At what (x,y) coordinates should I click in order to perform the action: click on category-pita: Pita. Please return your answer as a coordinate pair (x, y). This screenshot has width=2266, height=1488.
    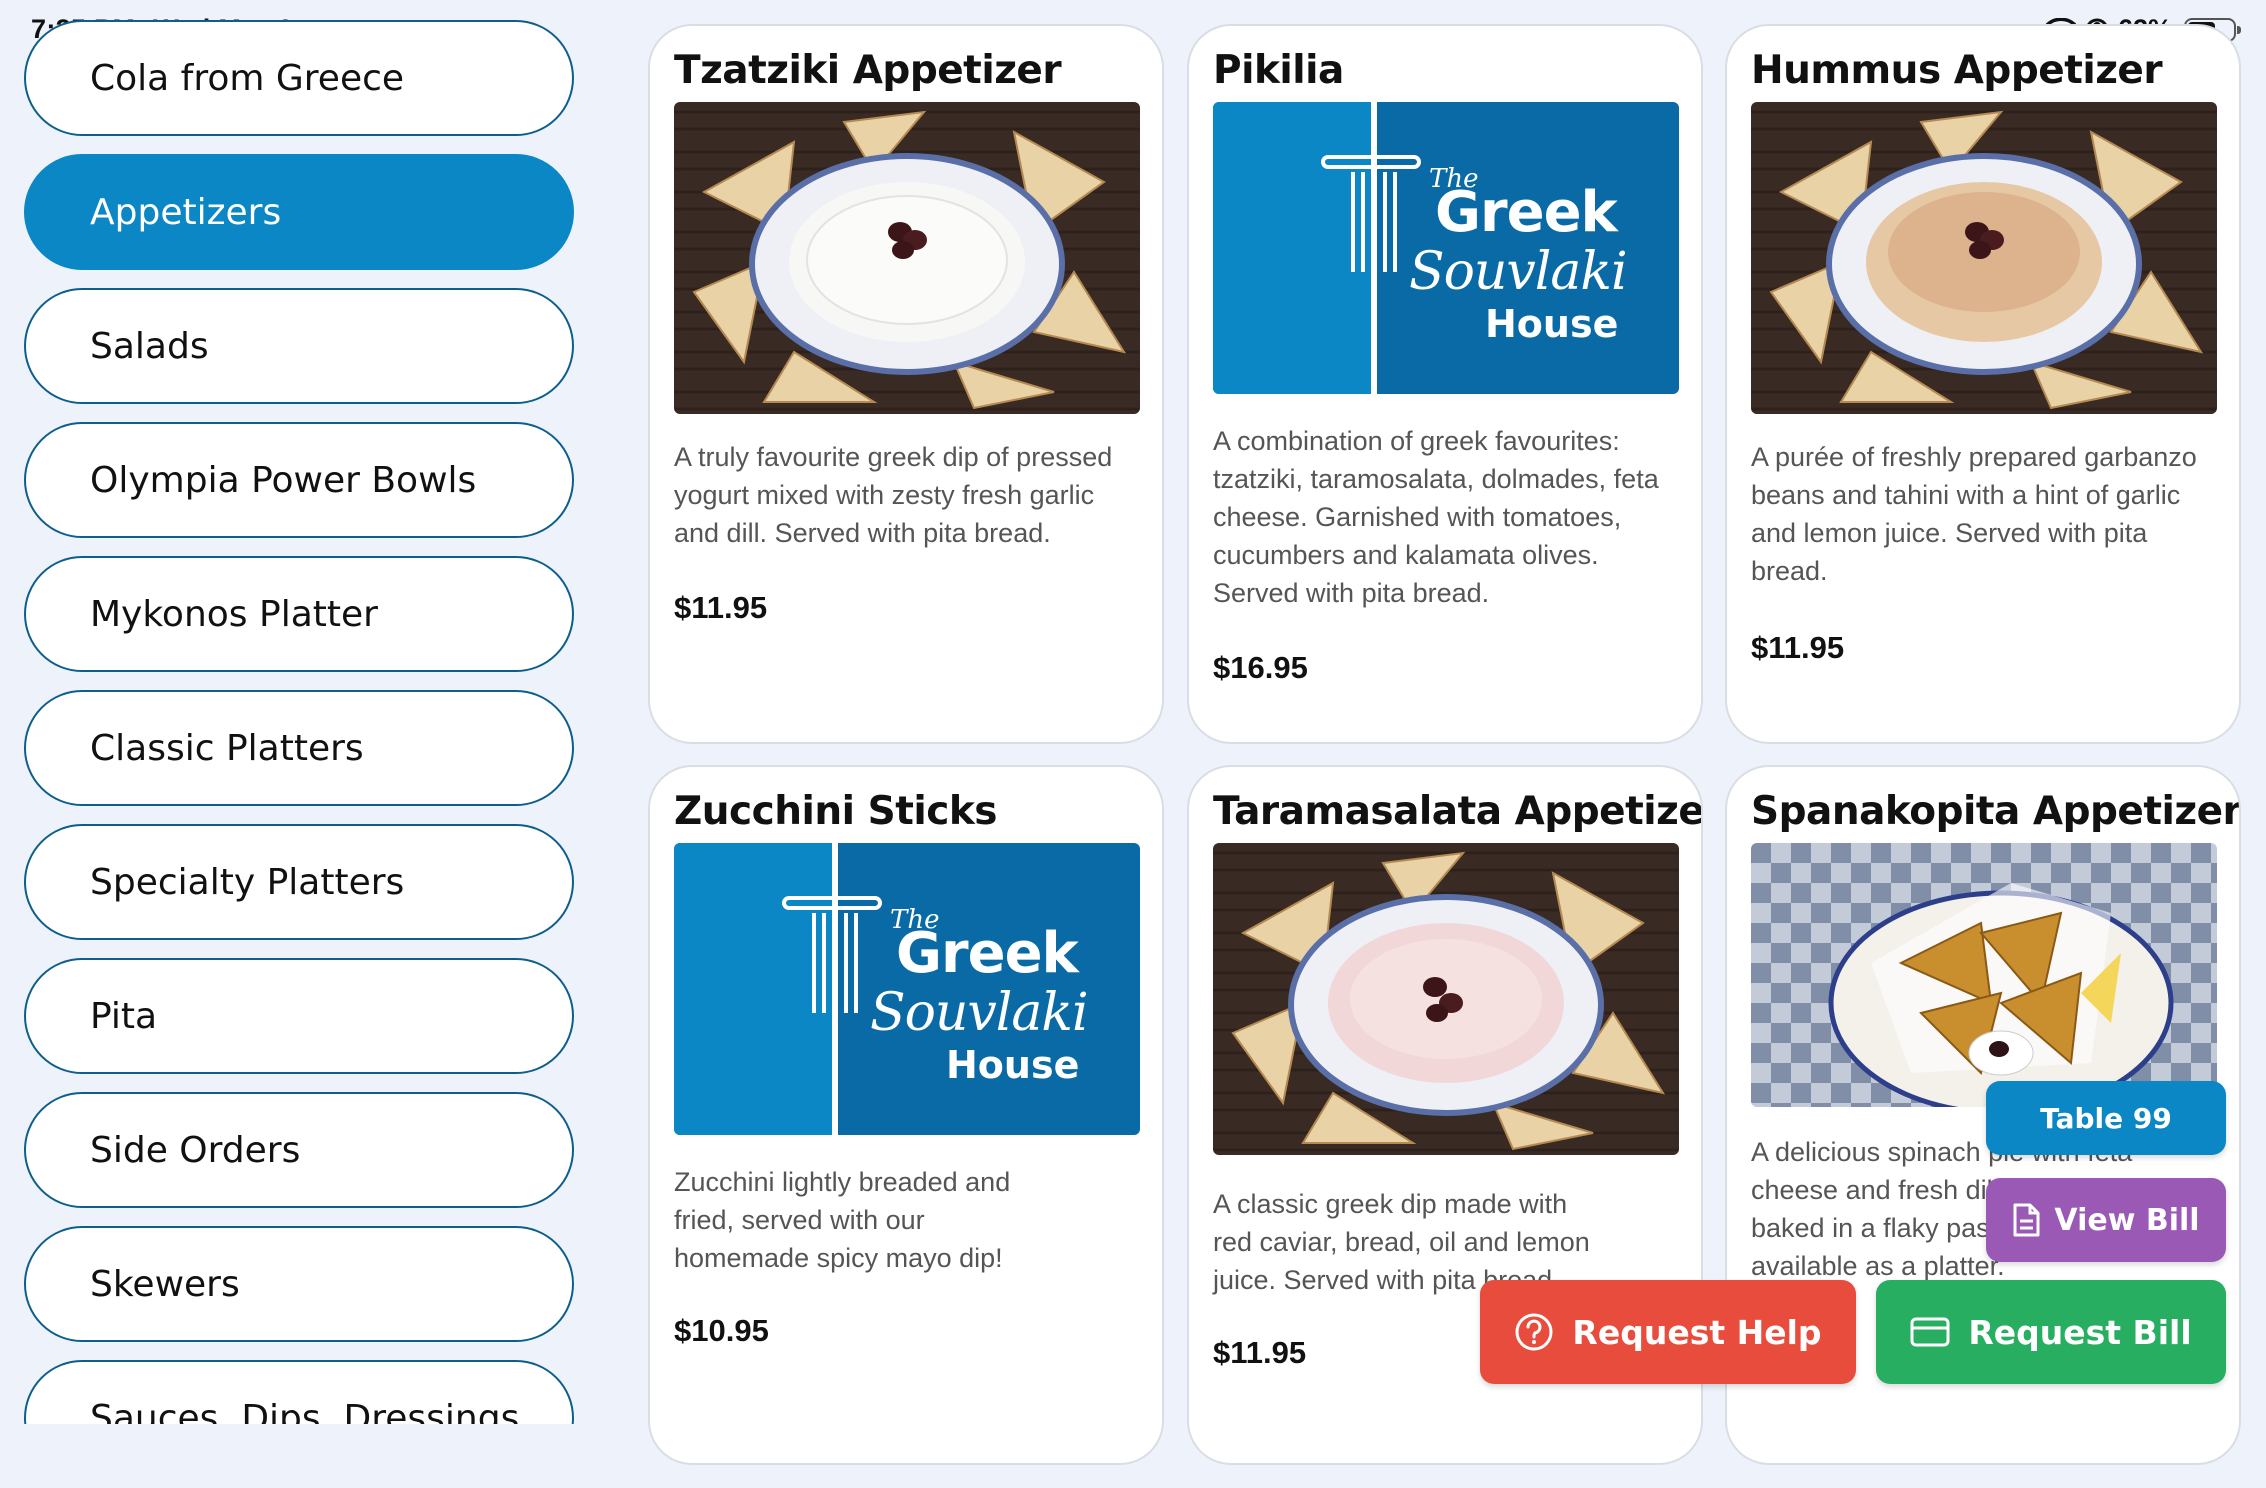
    Looking at the image, I should click on (299, 1016).